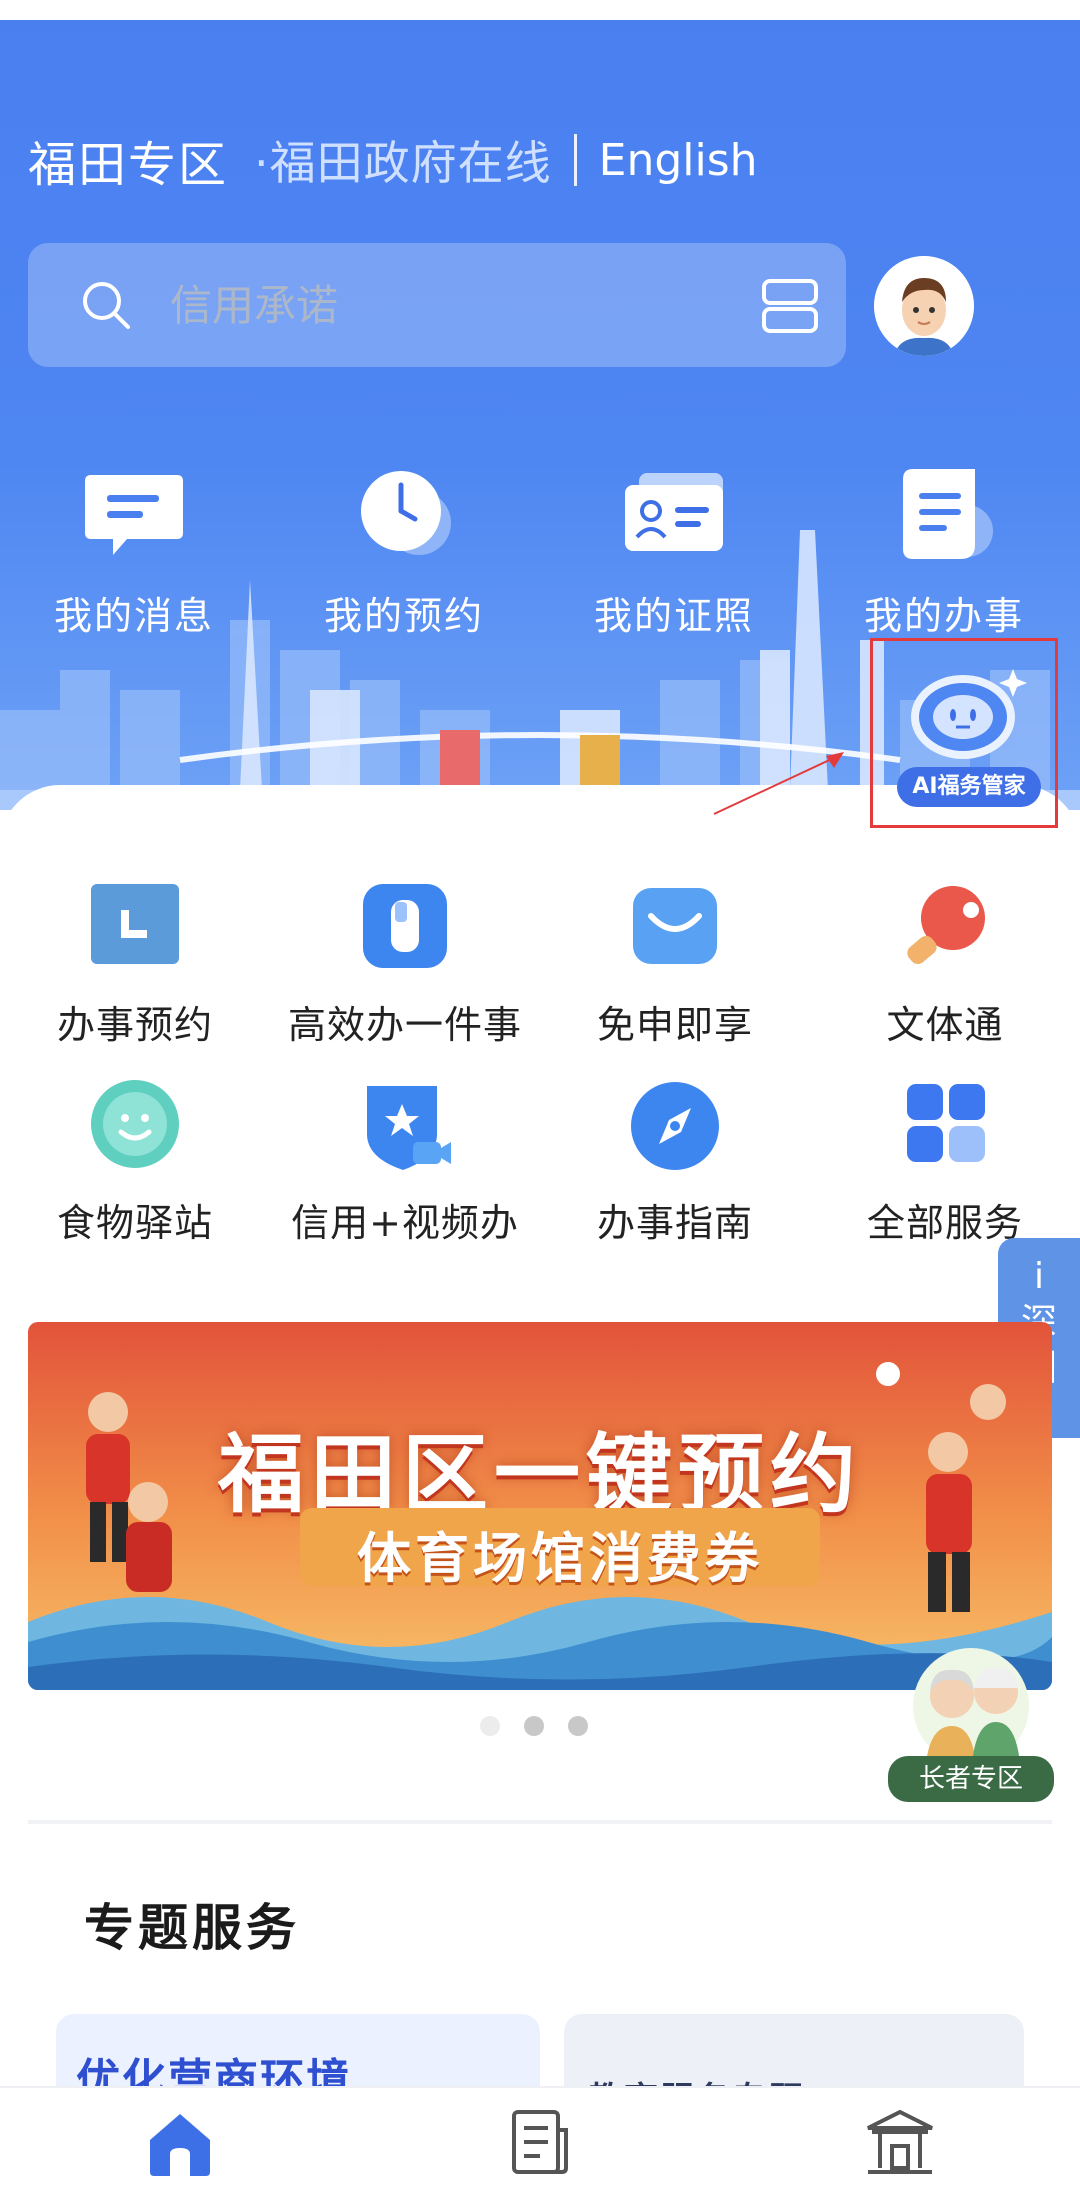  I want to click on search-icon, so click(106, 305).